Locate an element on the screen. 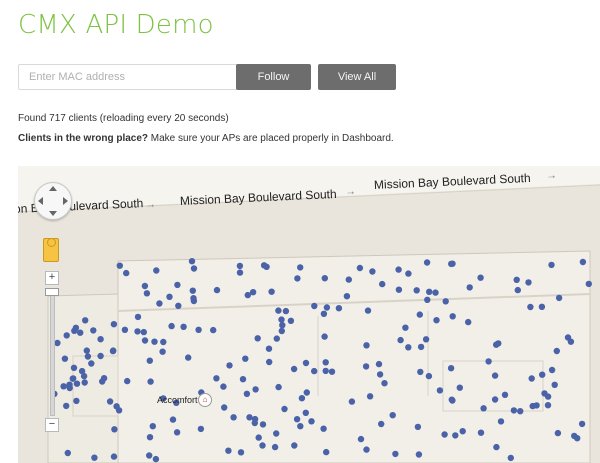 This screenshot has width=600, height=463. view-all-button: View All is located at coordinates (357, 77).